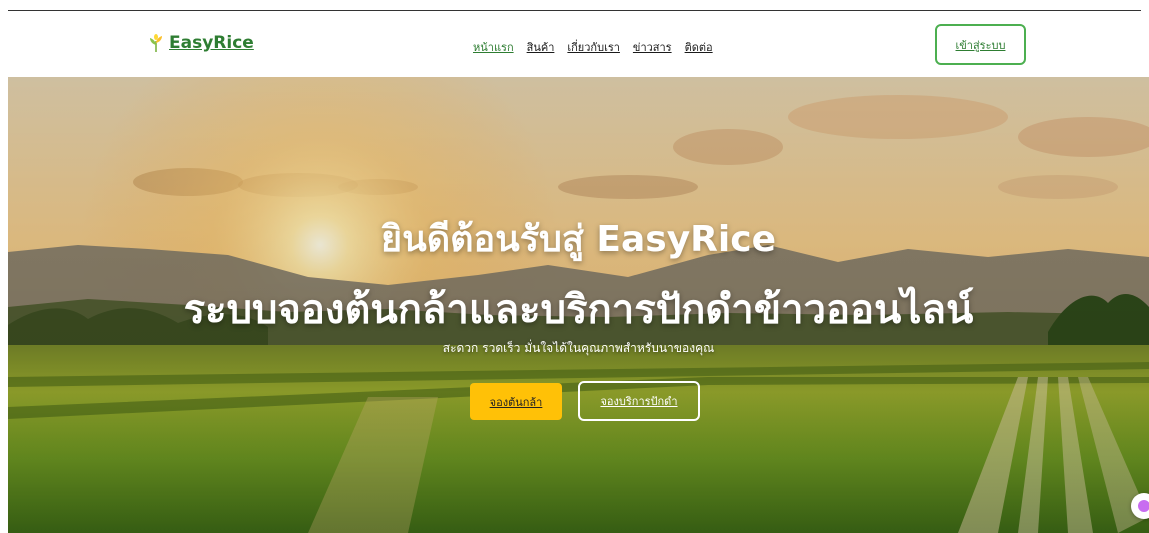  What do you see at coordinates (156, 43) in the screenshot?
I see `rice-sprout-icon` at bounding box center [156, 43].